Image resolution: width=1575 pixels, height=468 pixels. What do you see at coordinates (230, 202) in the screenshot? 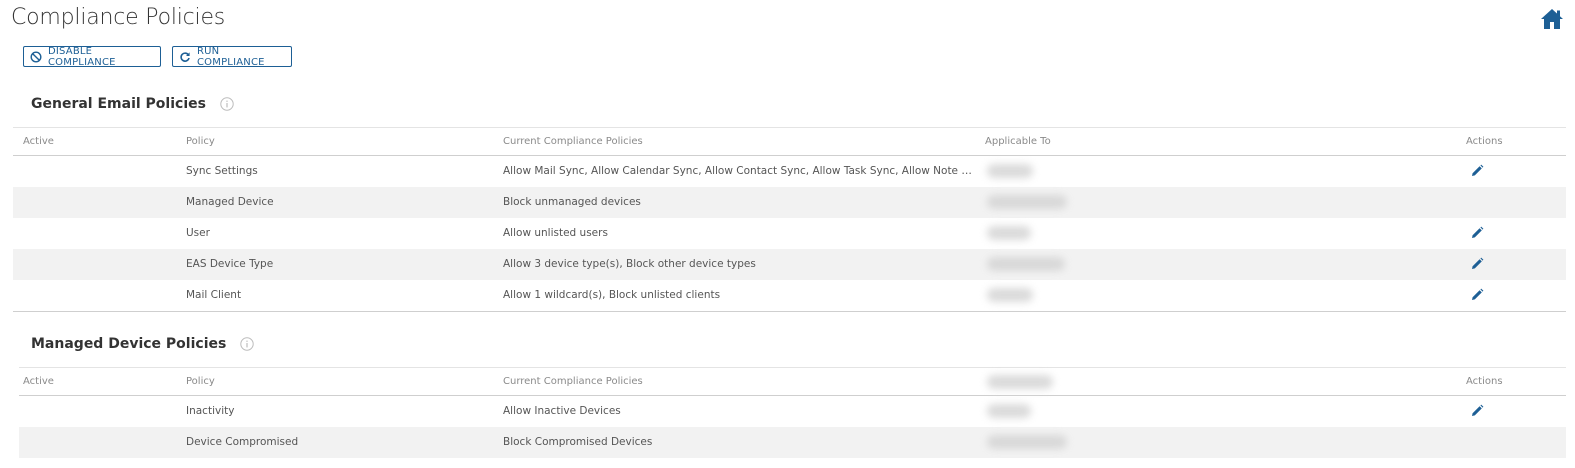
I see `policy-name: Managed Device` at bounding box center [230, 202].